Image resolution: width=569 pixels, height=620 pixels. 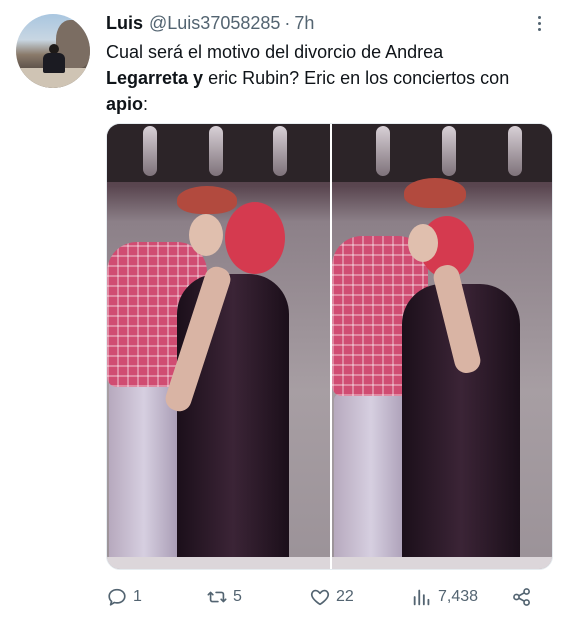 I want to click on share-icon, so click(x=521, y=597).